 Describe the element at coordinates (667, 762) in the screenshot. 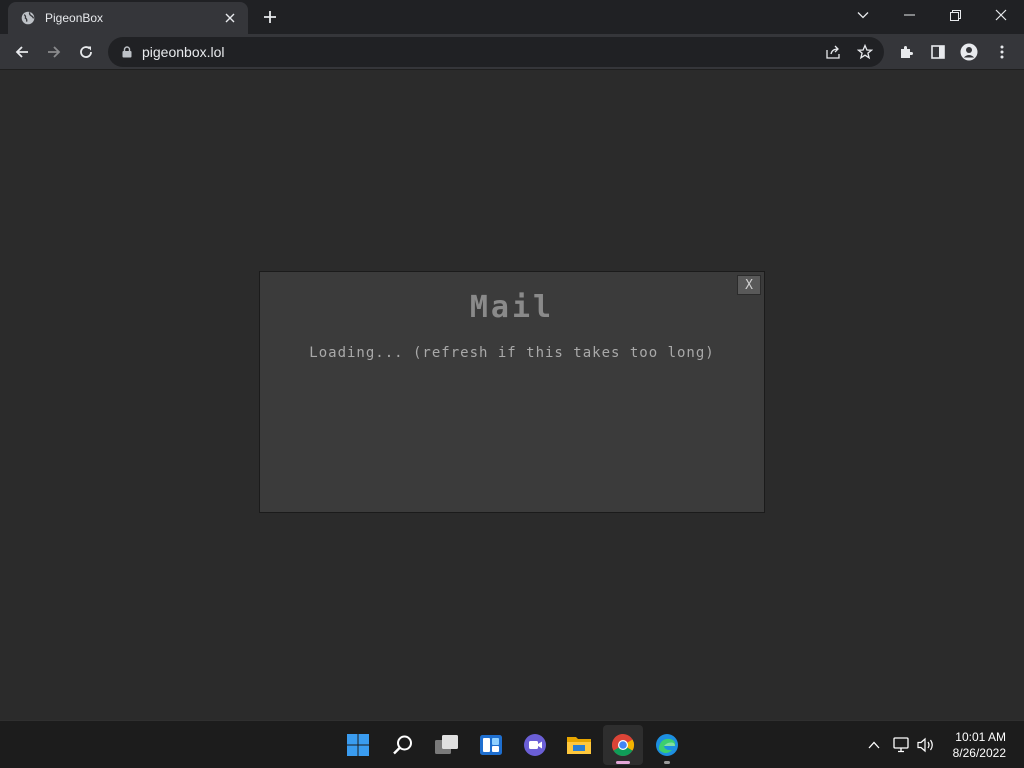

I see `running-app-indicator` at that location.